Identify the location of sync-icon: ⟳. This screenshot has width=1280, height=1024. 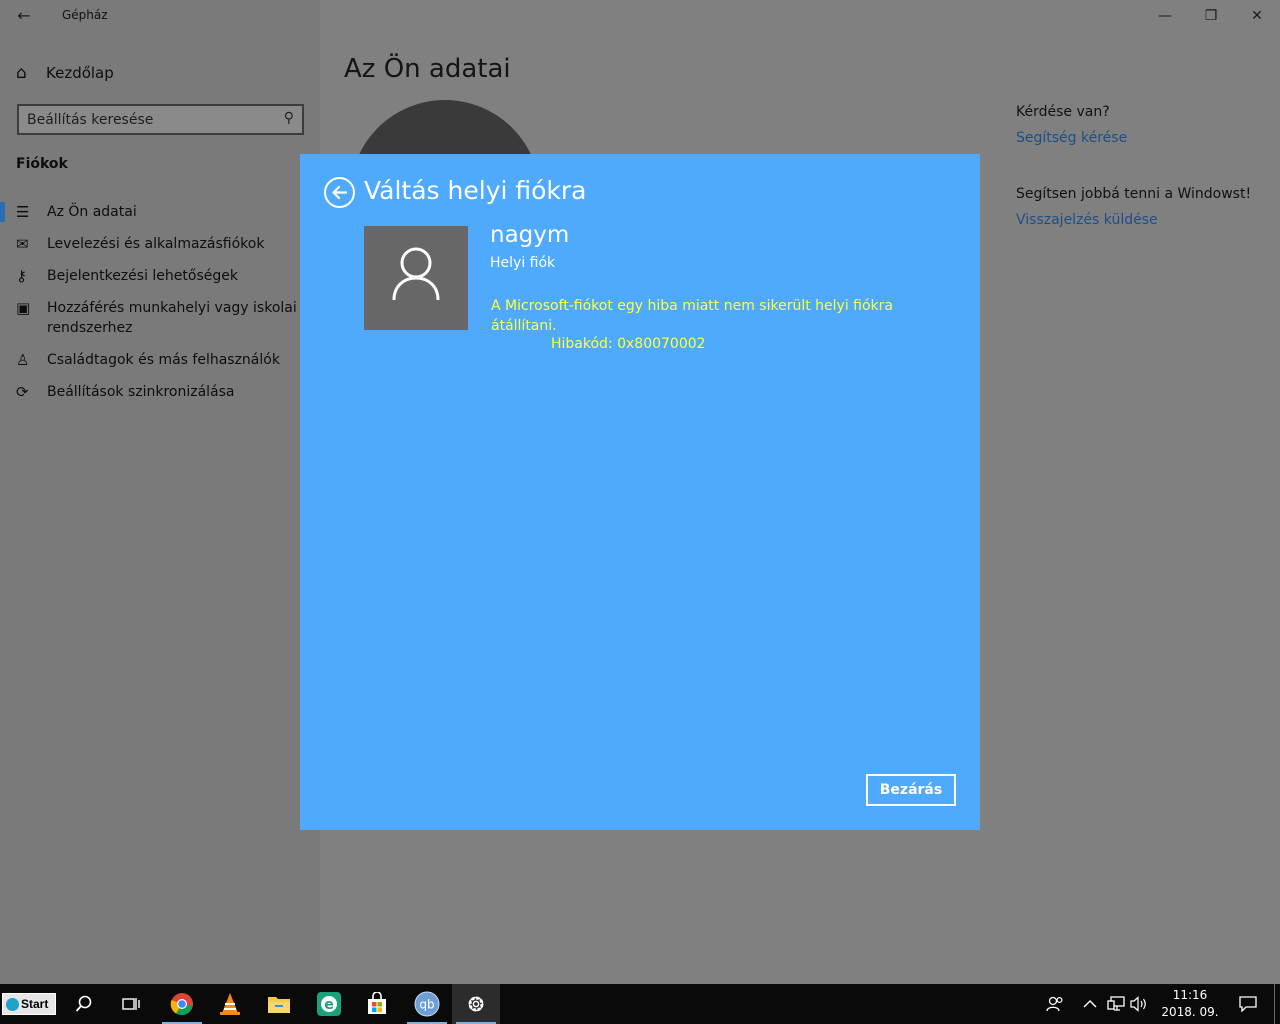
(22, 392).